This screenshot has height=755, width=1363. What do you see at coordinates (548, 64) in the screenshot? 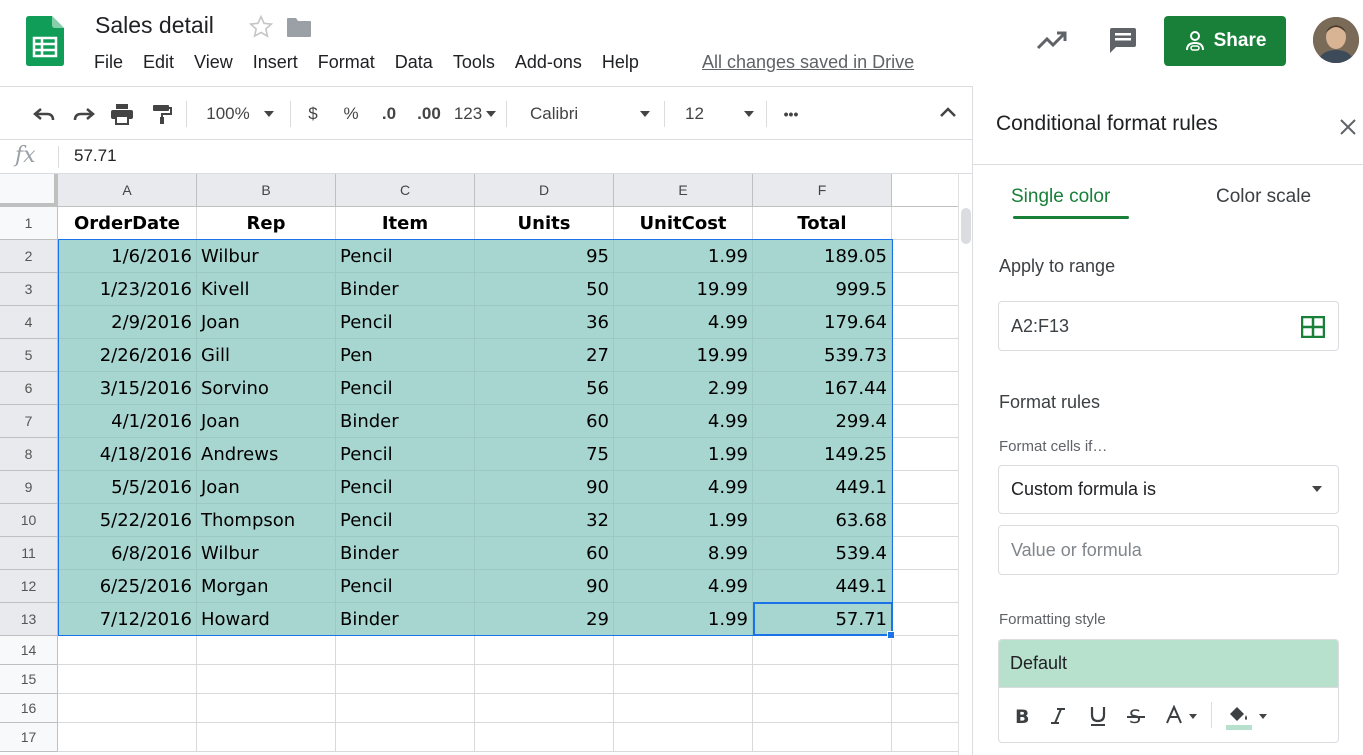
I see `menu-add-ons: Add-ons` at bounding box center [548, 64].